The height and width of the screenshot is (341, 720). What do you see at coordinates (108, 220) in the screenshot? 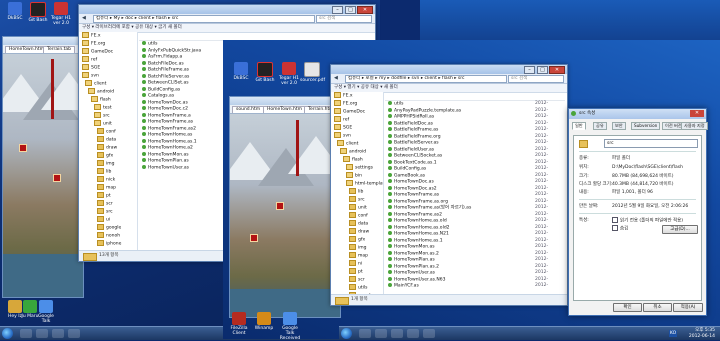
I see `tree-item: ui` at bounding box center [108, 220].